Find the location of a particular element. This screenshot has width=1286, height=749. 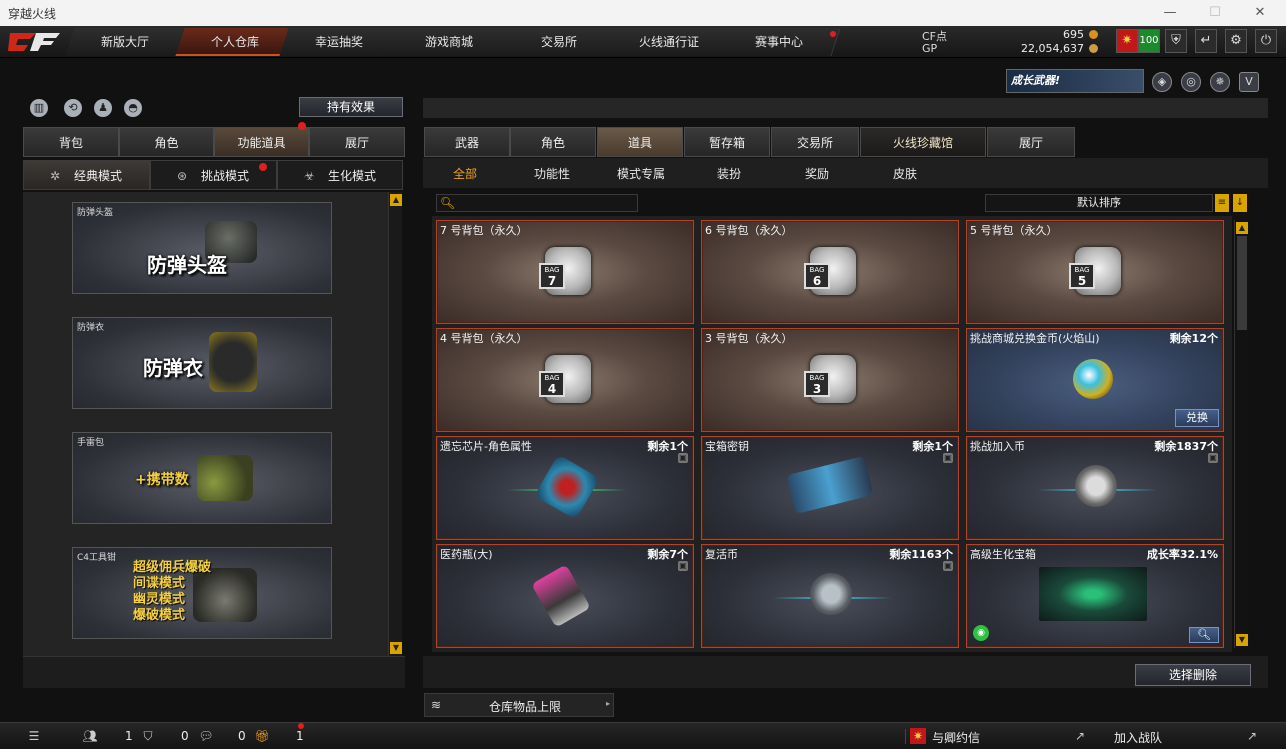

menu-list-icon: ☰ is located at coordinates (34, 736).